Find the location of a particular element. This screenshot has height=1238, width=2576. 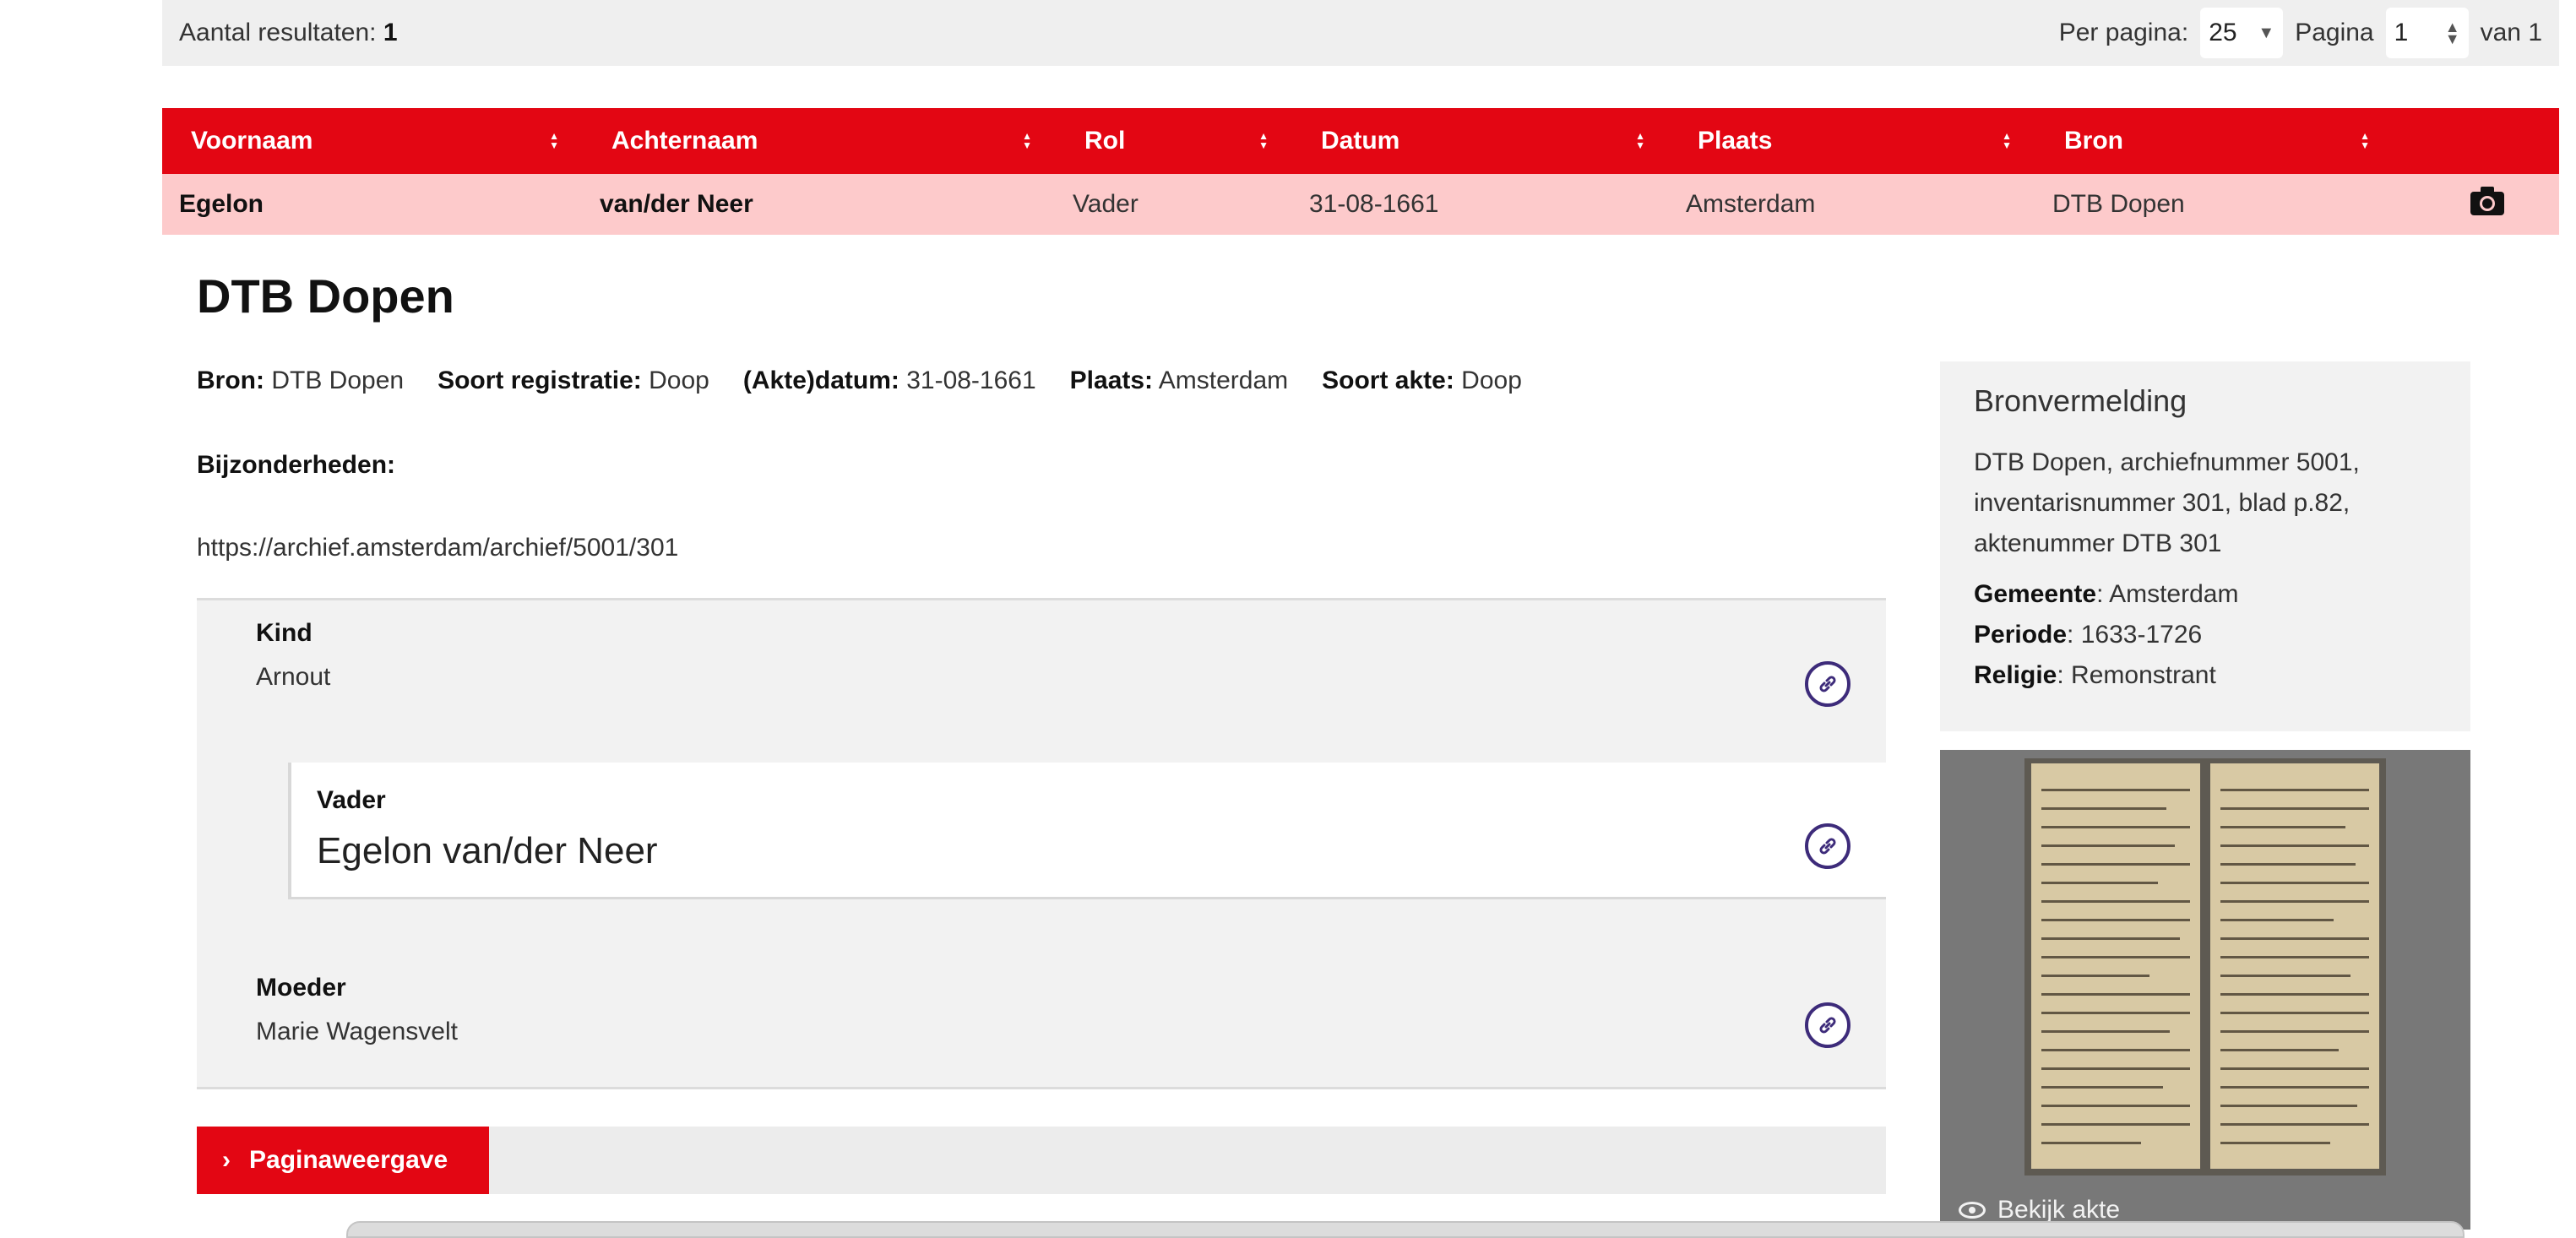

meta-soort-label: Soort registratie: is located at coordinates (539, 380).